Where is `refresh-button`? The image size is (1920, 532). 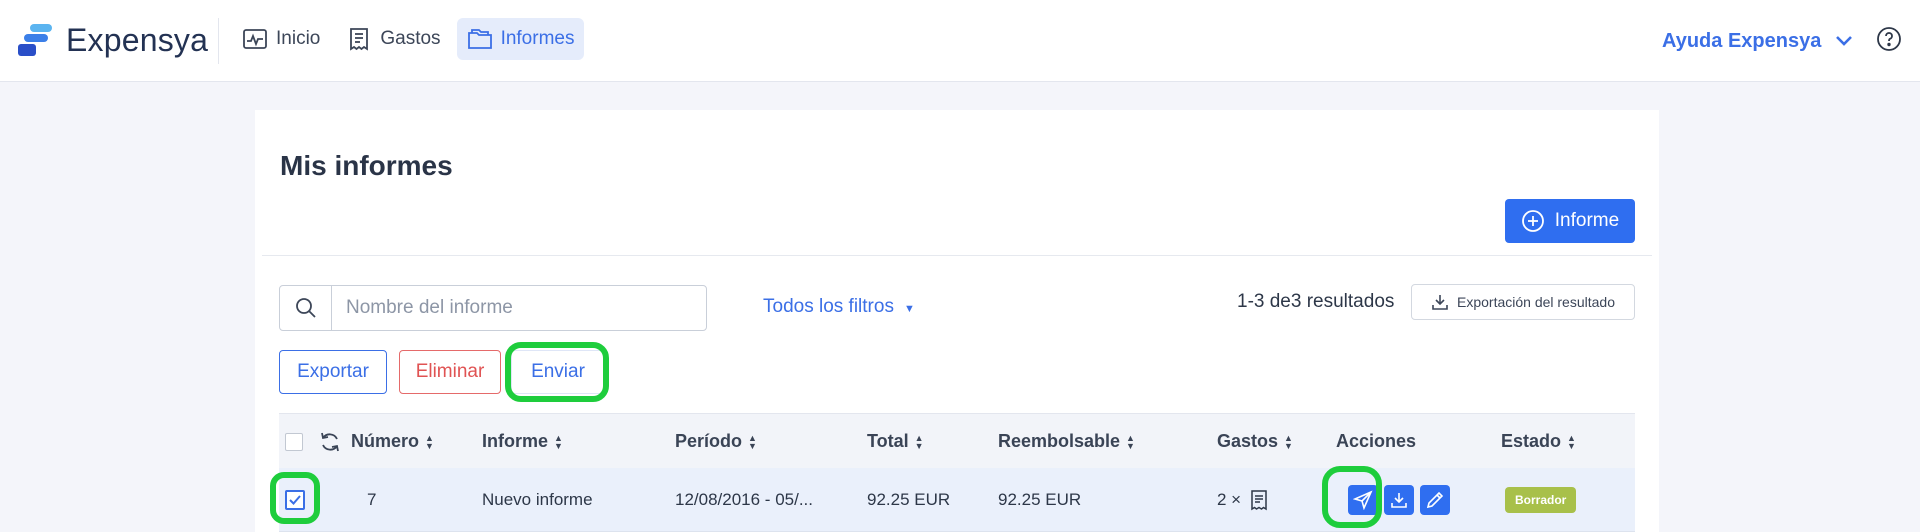 refresh-button is located at coordinates (330, 441).